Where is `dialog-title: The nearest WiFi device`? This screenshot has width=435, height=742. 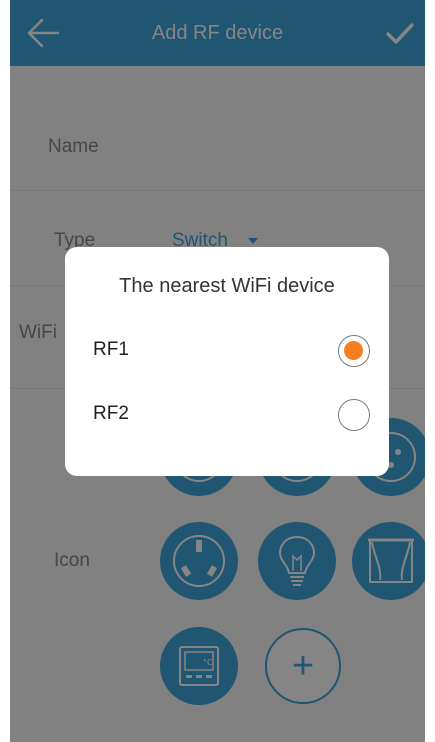
dialog-title: The nearest WiFi device is located at coordinates (227, 286).